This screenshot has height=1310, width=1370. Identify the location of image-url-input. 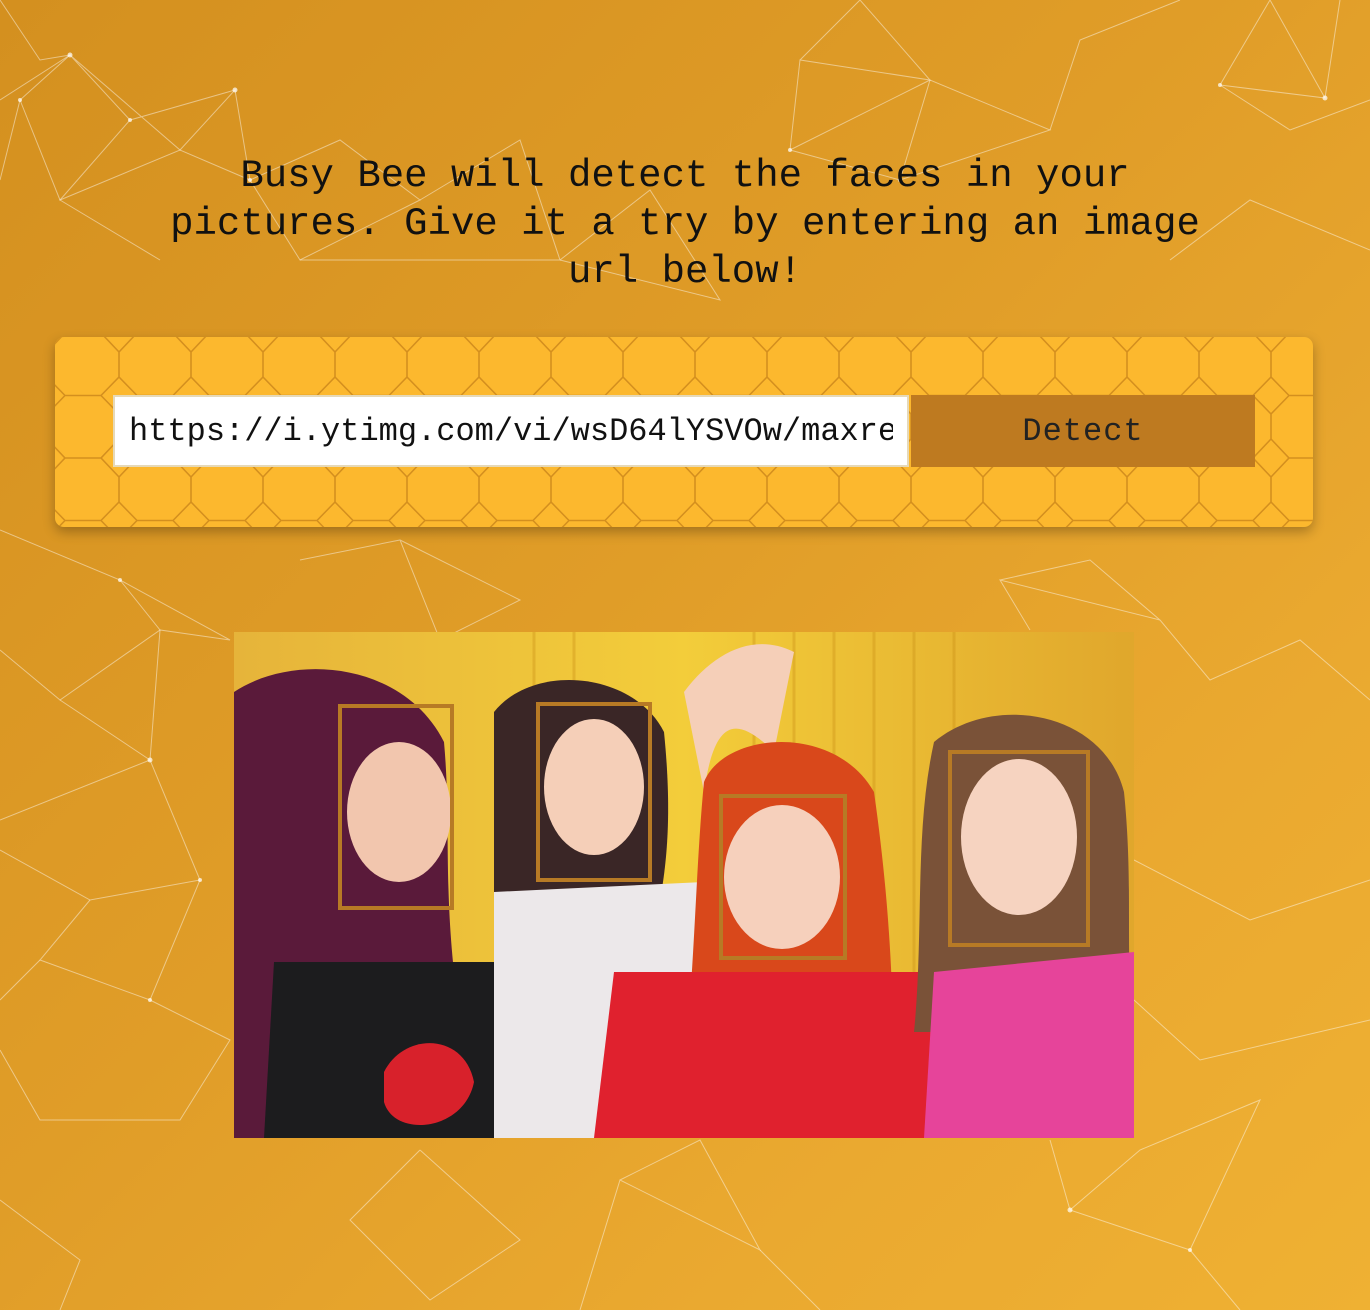
(511, 431).